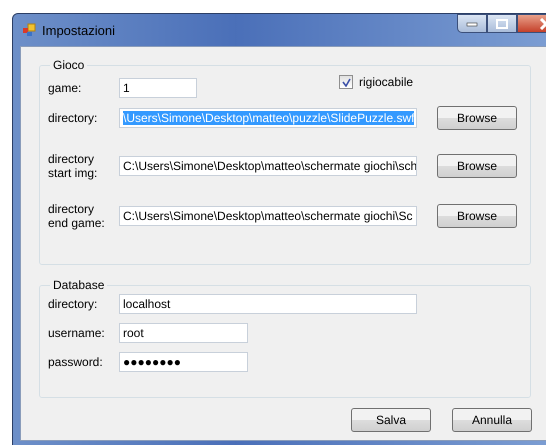 This screenshot has height=445, width=546. I want to click on input-field: 1, so click(158, 88).